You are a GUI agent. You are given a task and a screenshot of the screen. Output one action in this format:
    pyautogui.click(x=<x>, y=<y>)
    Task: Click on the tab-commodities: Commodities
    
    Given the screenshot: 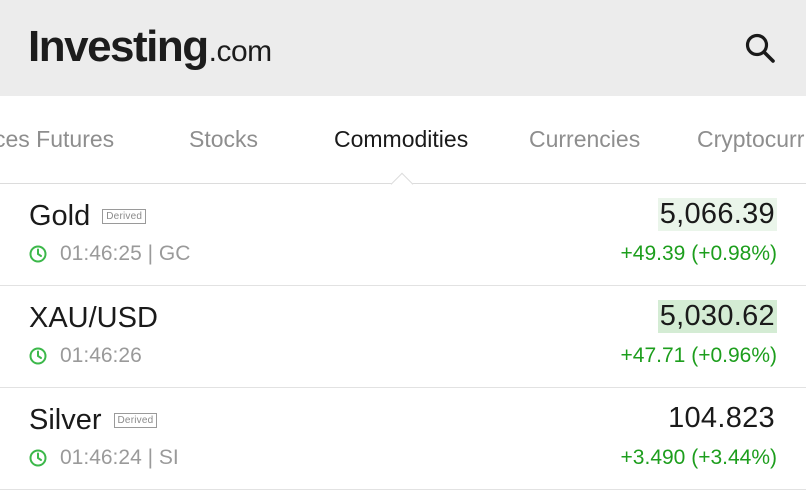 What is the action you would take?
    pyautogui.click(x=401, y=139)
    